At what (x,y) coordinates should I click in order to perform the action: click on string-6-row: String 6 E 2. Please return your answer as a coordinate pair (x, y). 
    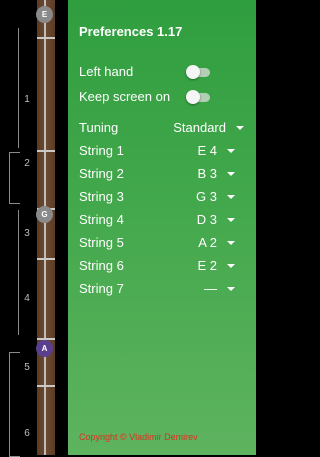
    Looking at the image, I should click on (164, 266).